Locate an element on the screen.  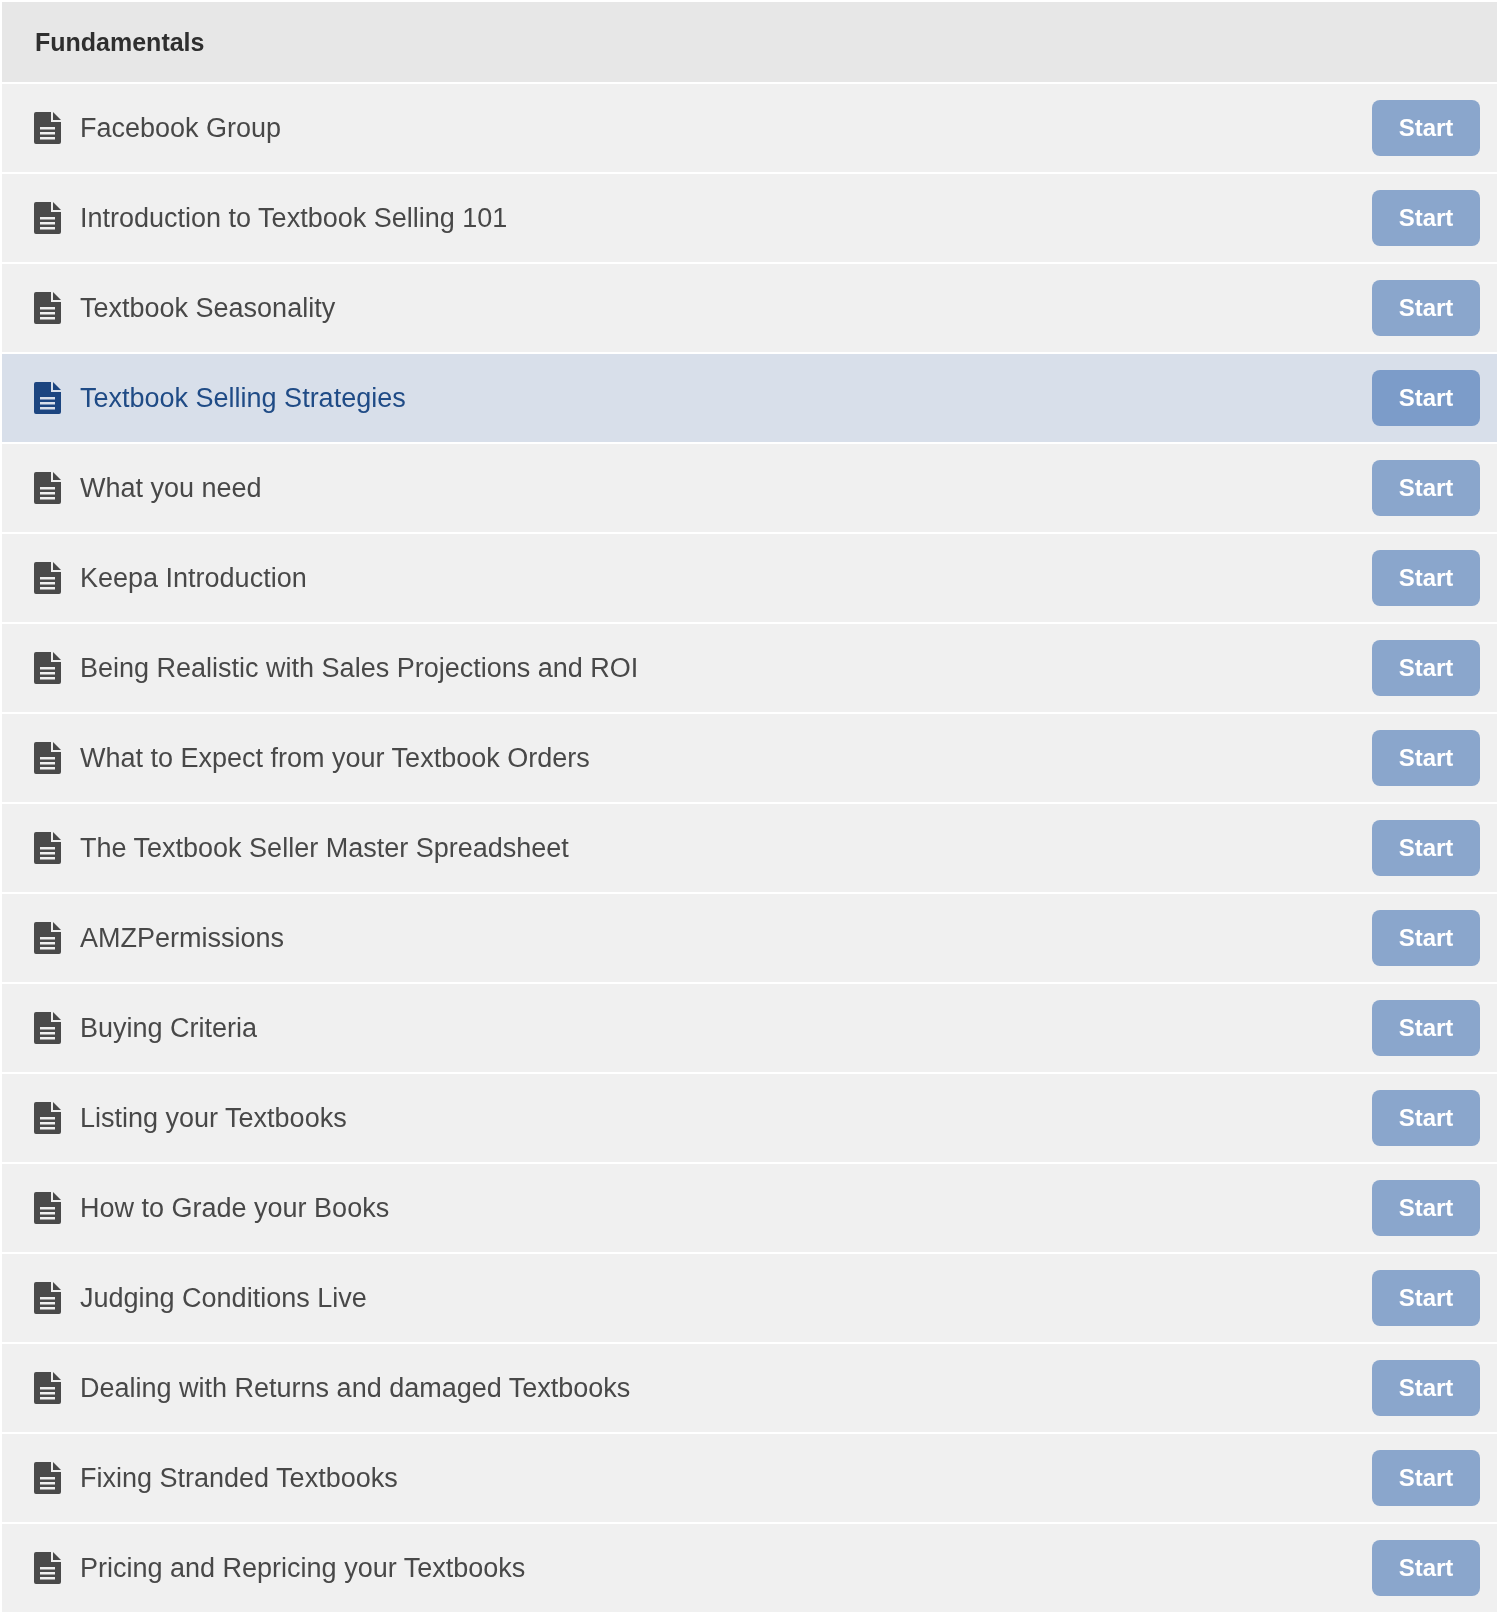
lesson-title: How to Grade your Books is located at coordinates (235, 1208).